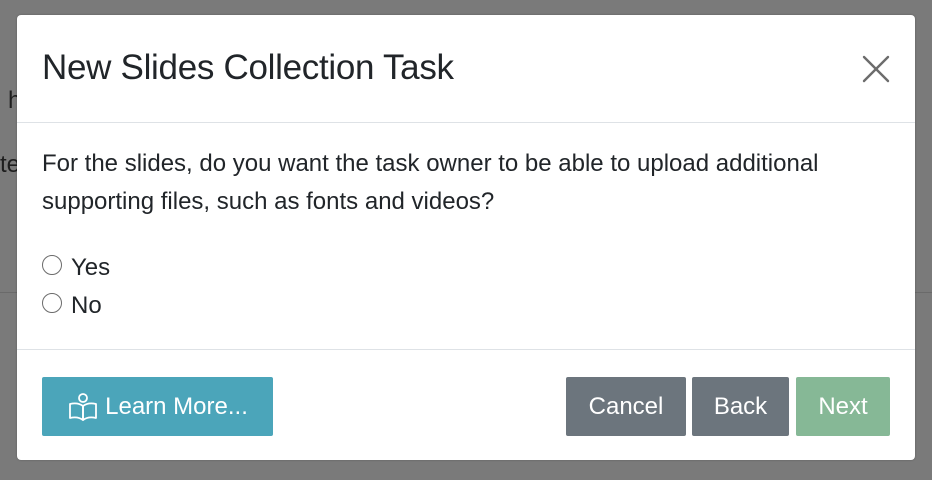 The height and width of the screenshot is (480, 932). I want to click on next-button: Next, so click(843, 406).